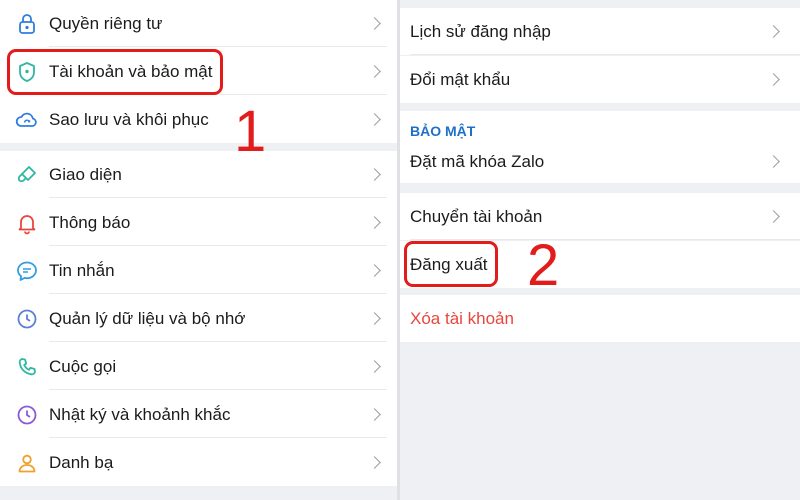 Image resolution: width=800 pixels, height=500 pixels. What do you see at coordinates (476, 216) in the screenshot?
I see `menu-item-label: Chuyển tài khoản` at bounding box center [476, 216].